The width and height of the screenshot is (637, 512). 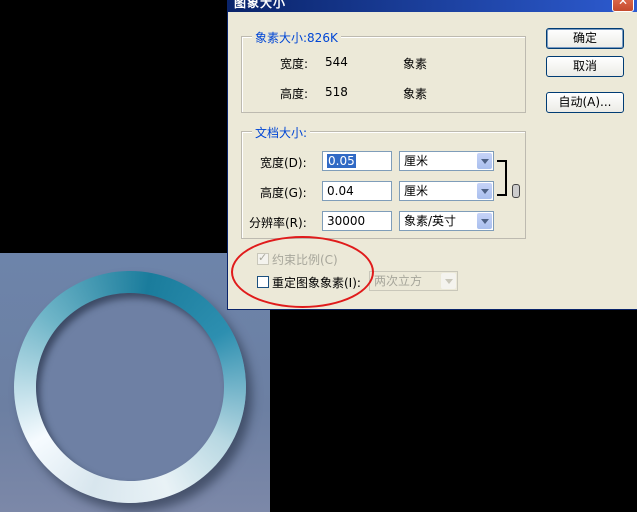 I want to click on doc-width-input: 0.05, so click(x=357, y=161).